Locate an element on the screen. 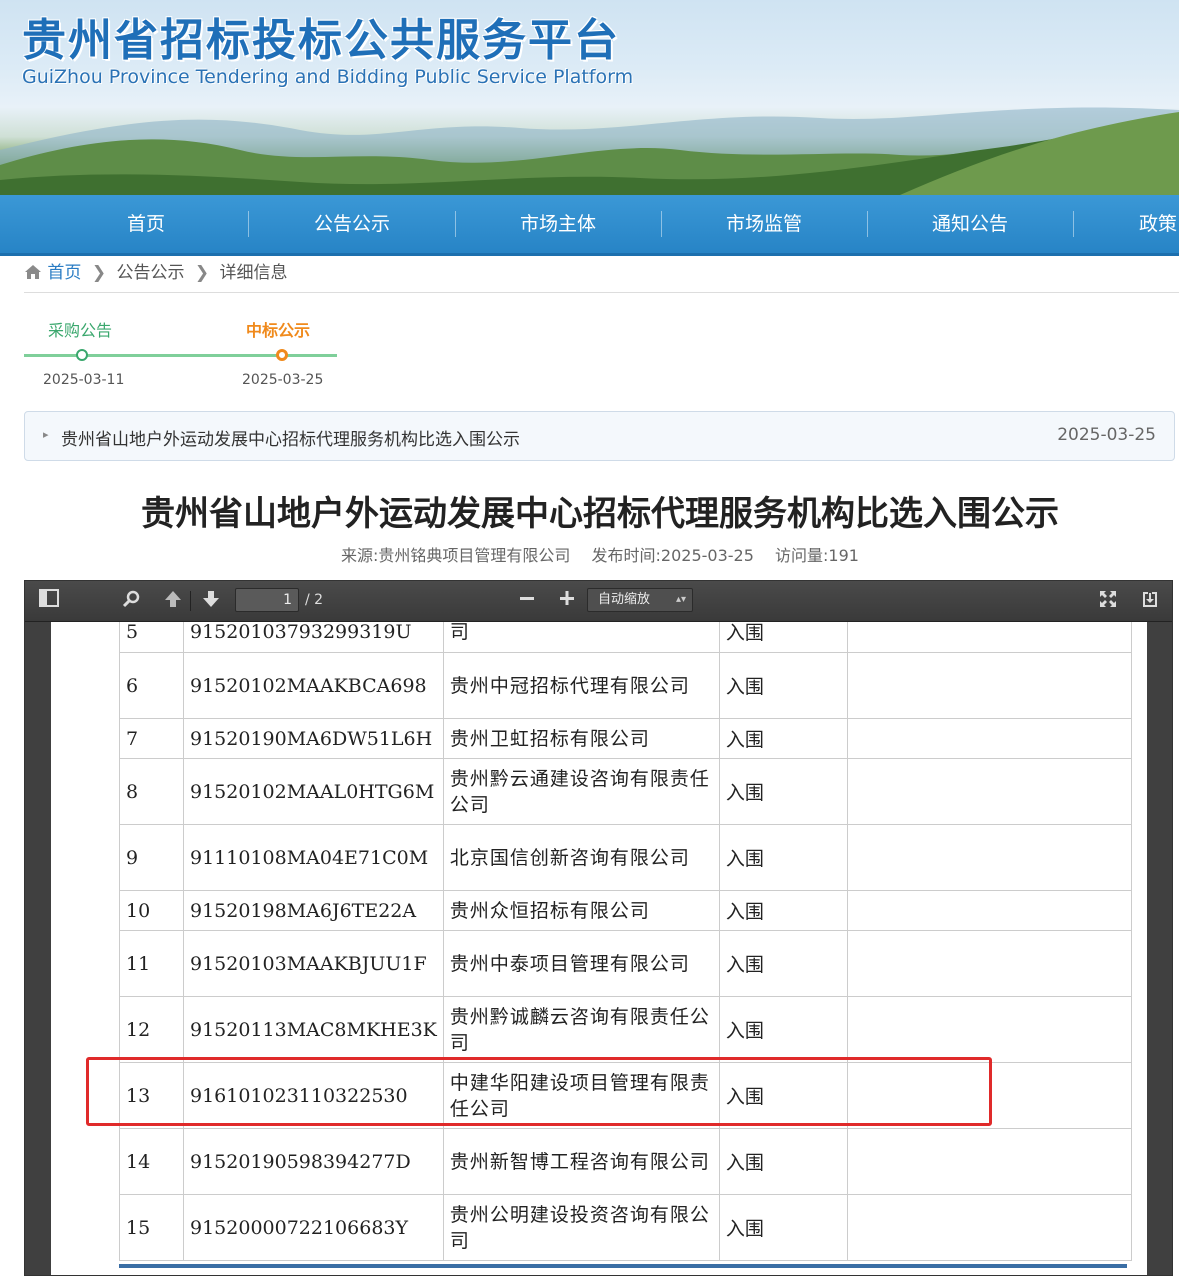 Image resolution: width=1179 pixels, height=1276 pixels. credit-code-cell: 91520103793299319U is located at coordinates (313, 637).